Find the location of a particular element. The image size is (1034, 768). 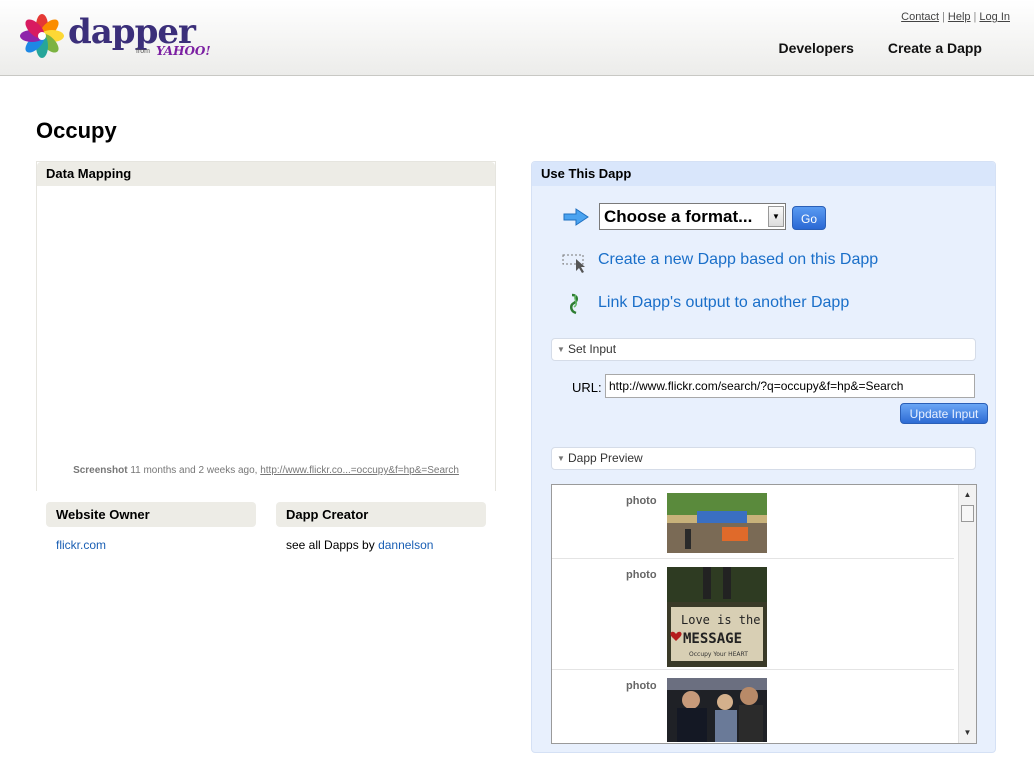

dapp-preview-list: photo photo Love is the MESSAGE Occupy Y is located at coordinates (764, 614).